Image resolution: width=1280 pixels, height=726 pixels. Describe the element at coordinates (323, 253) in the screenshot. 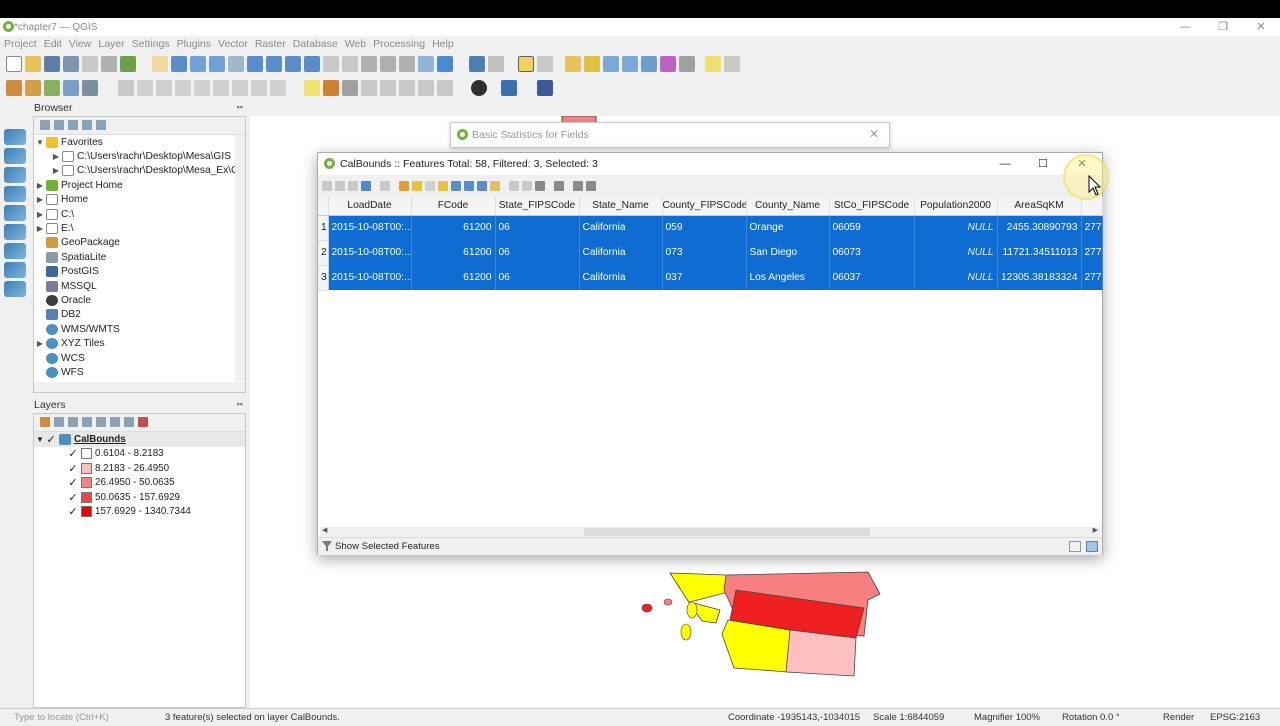

I see `row-number: 2` at that location.